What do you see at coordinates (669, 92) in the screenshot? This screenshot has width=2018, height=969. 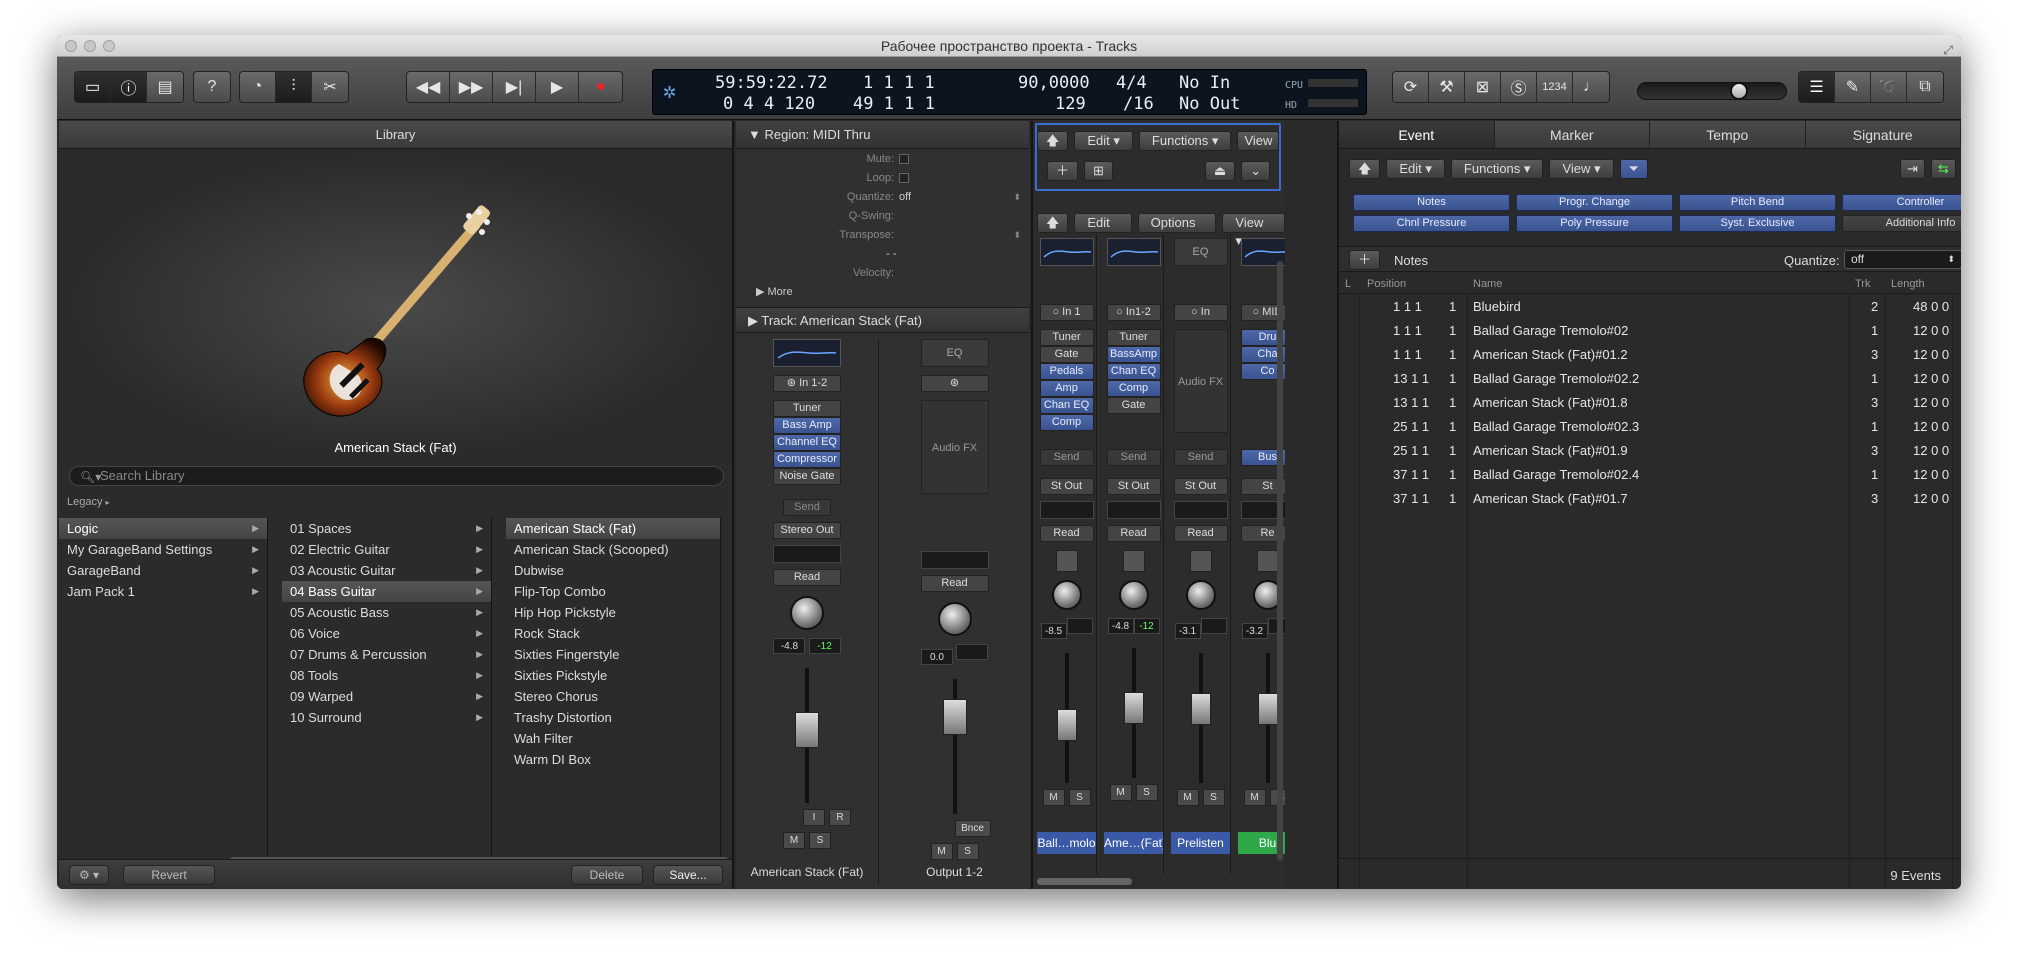 I see `lcd-gear-icon: ✲` at bounding box center [669, 92].